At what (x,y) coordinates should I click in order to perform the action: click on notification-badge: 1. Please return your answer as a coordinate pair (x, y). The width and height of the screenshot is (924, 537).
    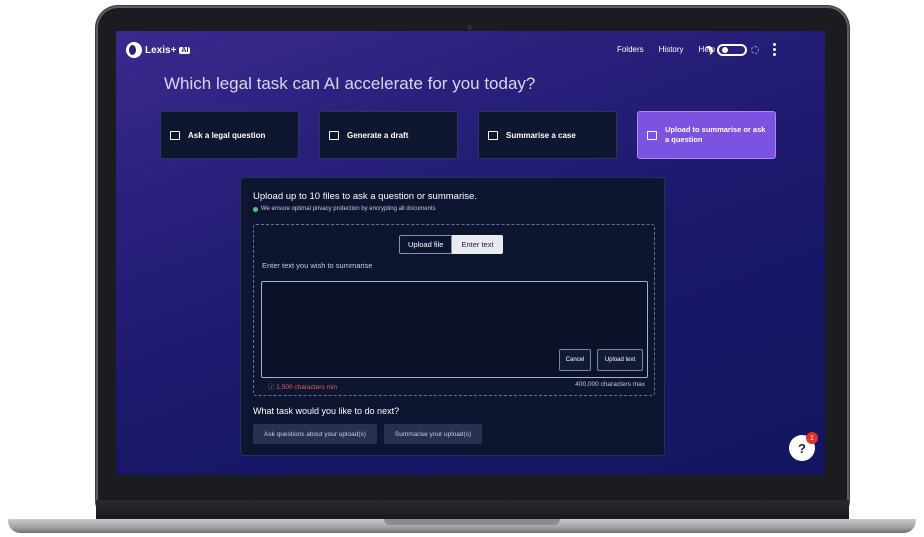
    Looking at the image, I should click on (812, 438).